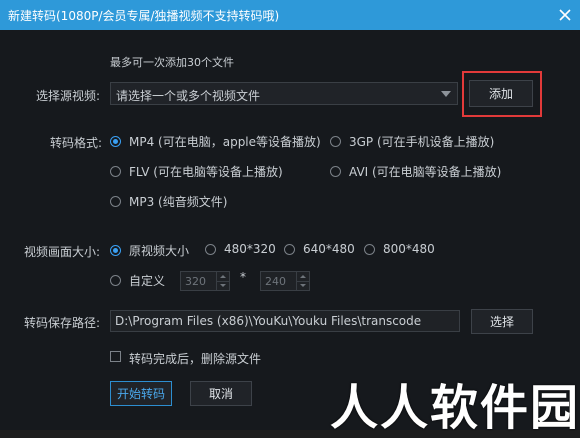 Image resolution: width=580 pixels, height=438 pixels. What do you see at coordinates (275, 281) in the screenshot?
I see `custom-height-value: 240` at bounding box center [275, 281].